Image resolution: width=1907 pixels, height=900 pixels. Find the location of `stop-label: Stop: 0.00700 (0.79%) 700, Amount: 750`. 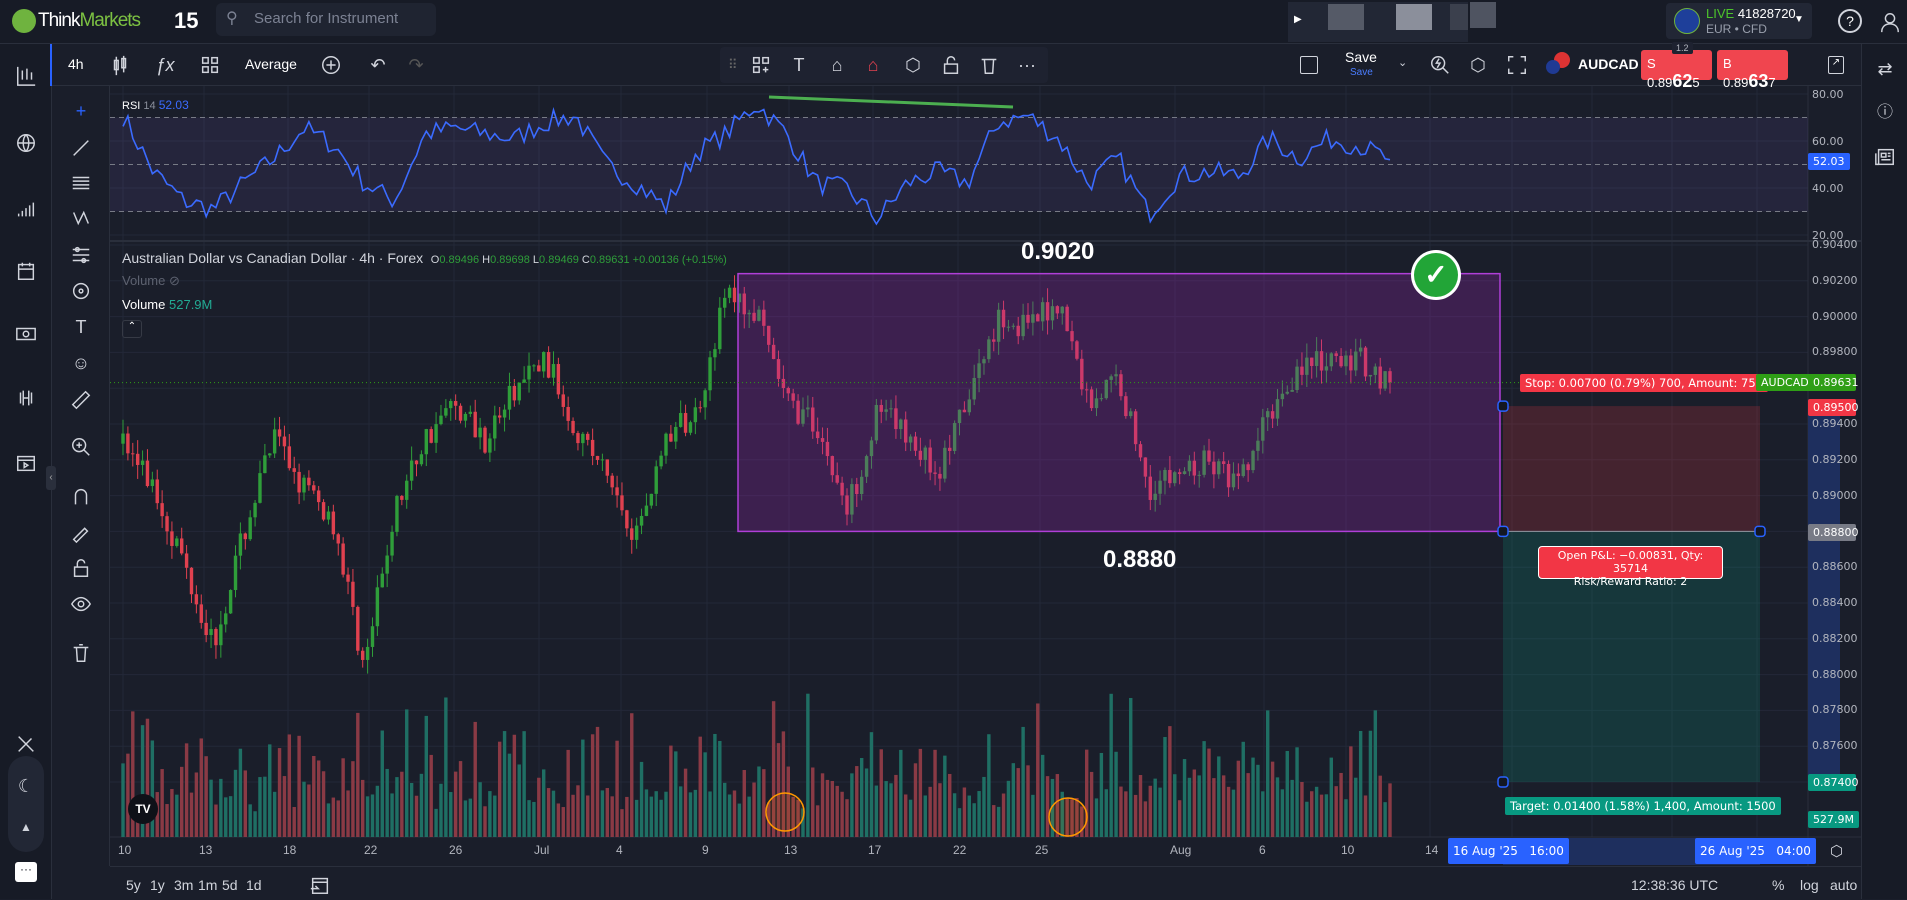

stop-label: Stop: 0.00700 (0.79%) 700, Amount: 750 is located at coordinates (1644, 383).